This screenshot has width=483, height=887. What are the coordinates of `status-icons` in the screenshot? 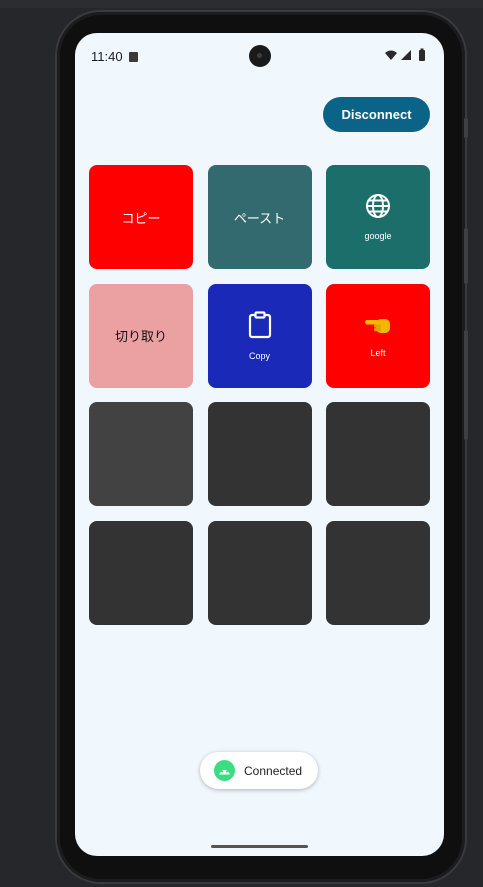 It's located at (408, 56).